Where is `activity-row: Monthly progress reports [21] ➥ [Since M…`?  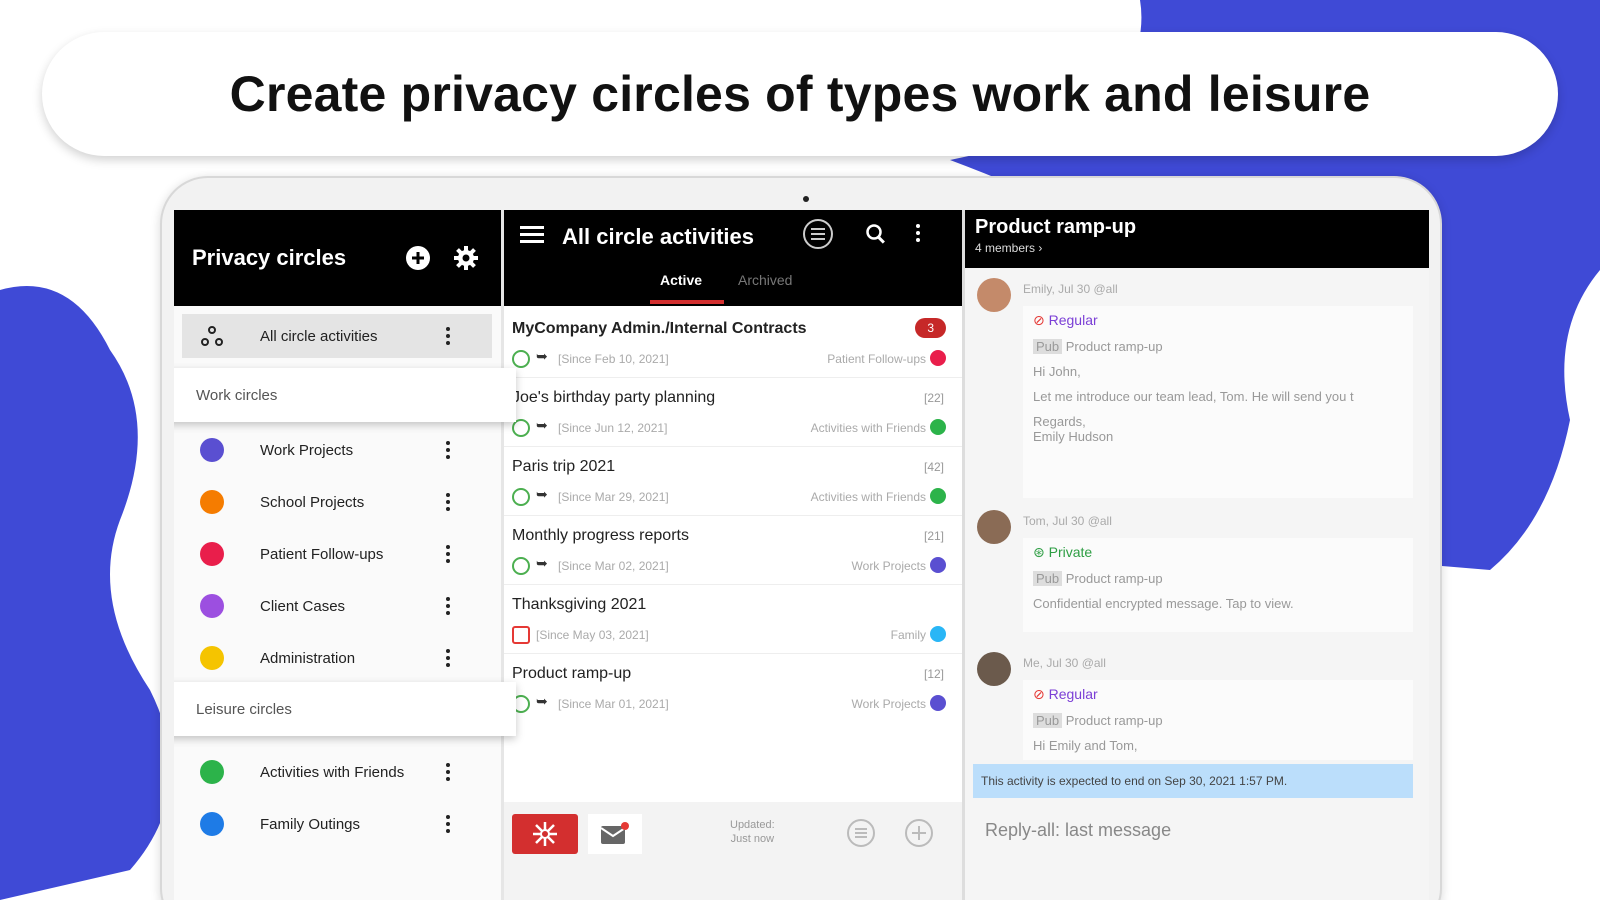
activity-row: Monthly progress reports [21] ➥ [Since M… is located at coordinates (733, 551).